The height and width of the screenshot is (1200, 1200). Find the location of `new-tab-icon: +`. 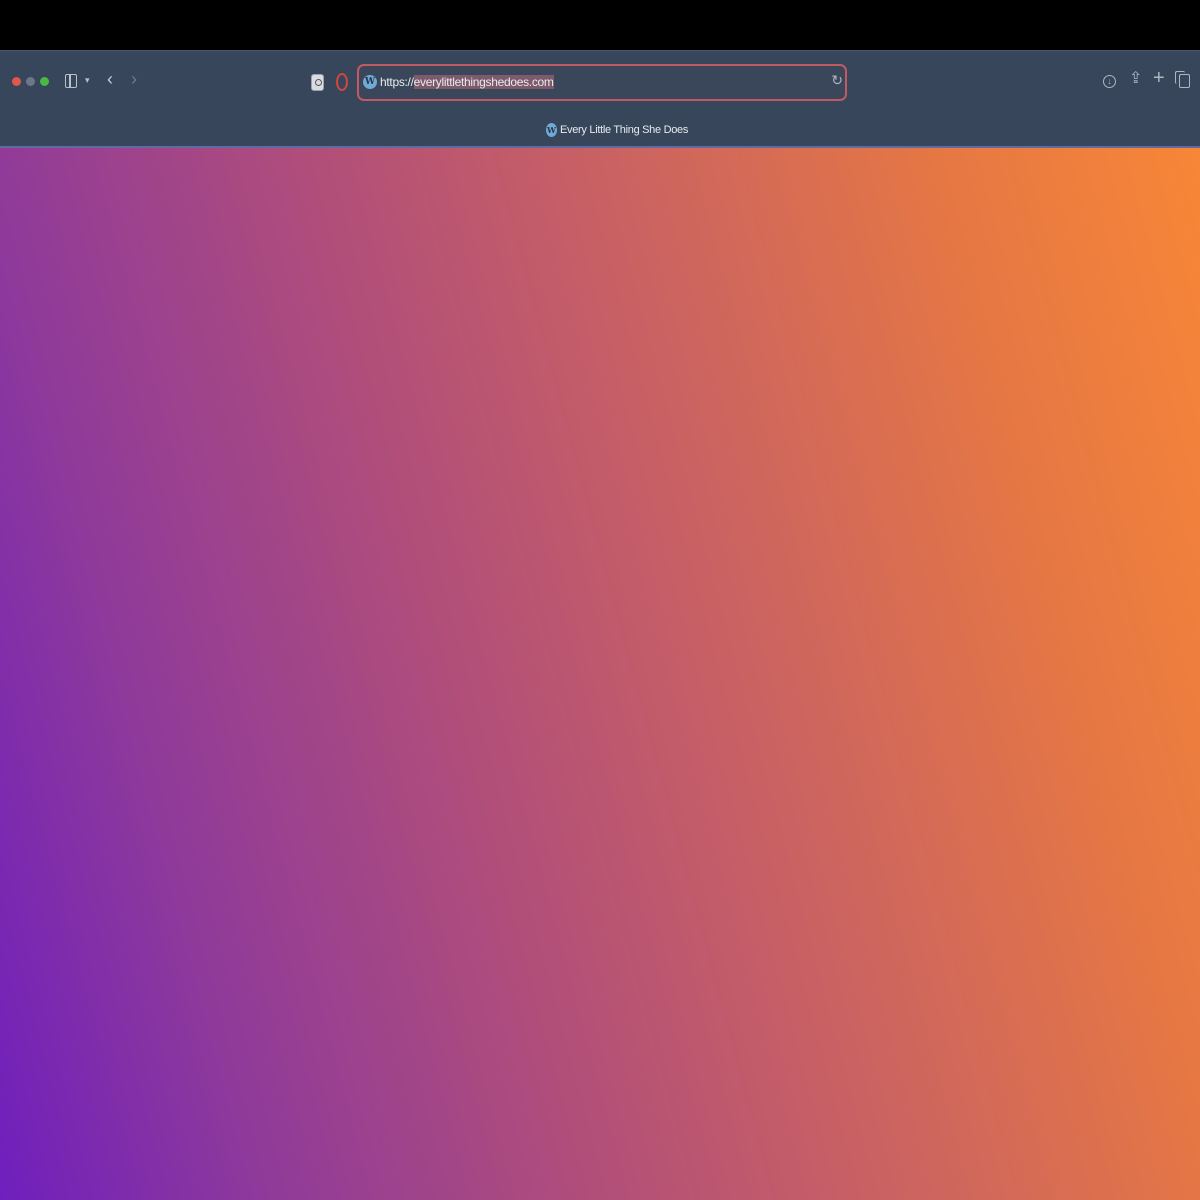

new-tab-icon: + is located at coordinates (1159, 78).